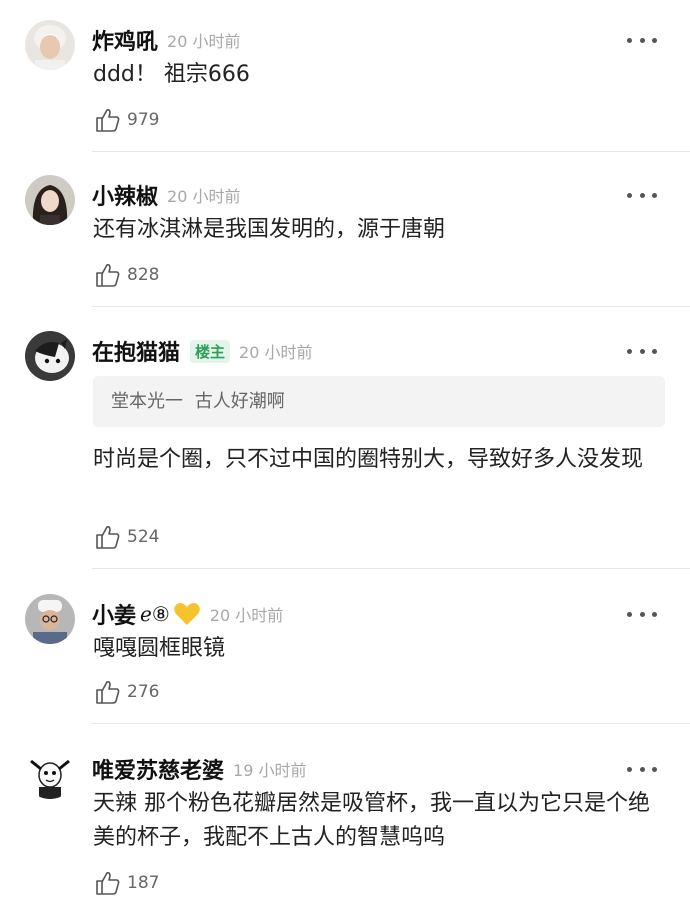 The height and width of the screenshot is (905, 690). I want to click on like-button: 187, so click(127, 883).